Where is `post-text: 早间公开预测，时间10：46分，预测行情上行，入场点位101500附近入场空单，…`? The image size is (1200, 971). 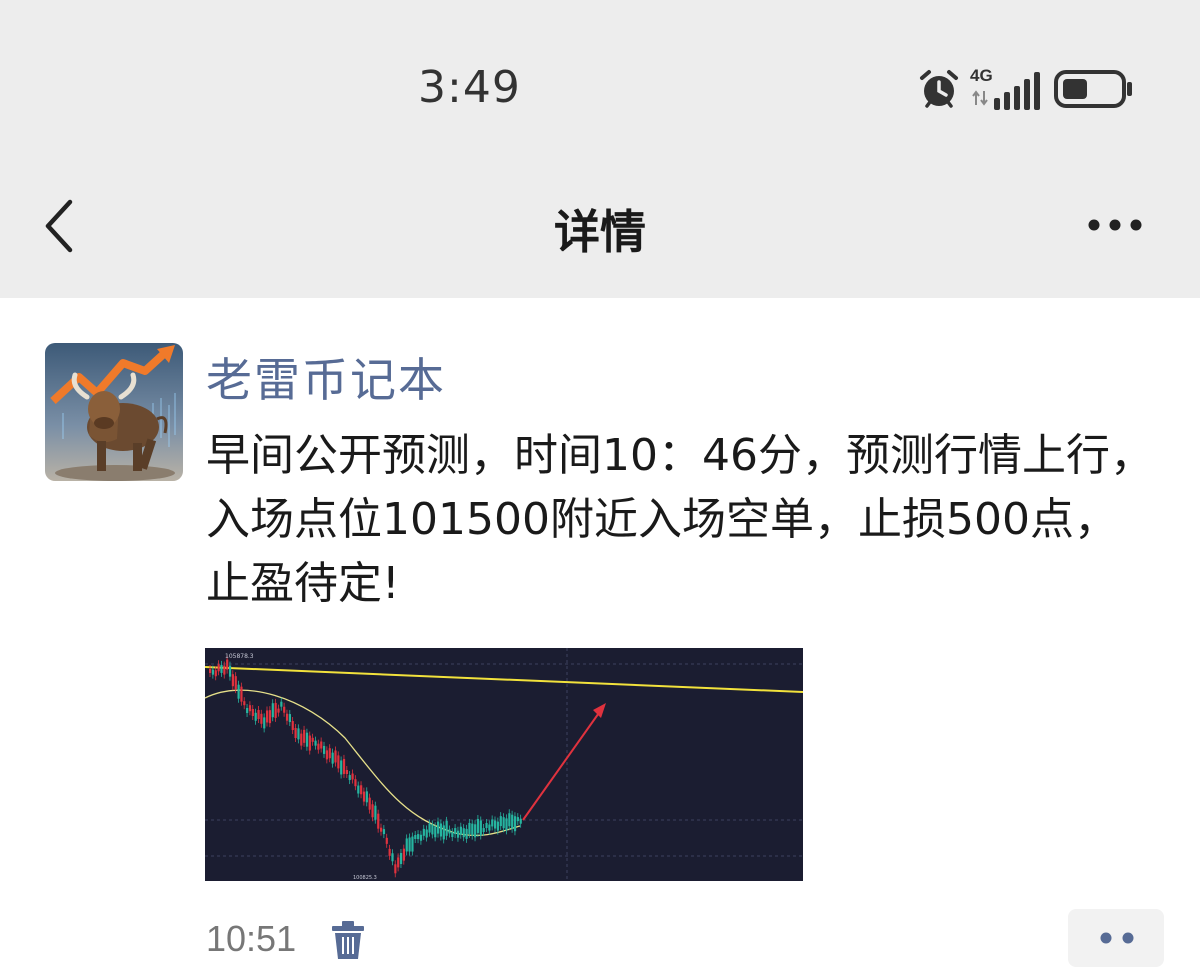 post-text: 早间公开预测，时间10：46分，预测行情上行，入场点位101500附近入场空单，… is located at coordinates (680, 519).